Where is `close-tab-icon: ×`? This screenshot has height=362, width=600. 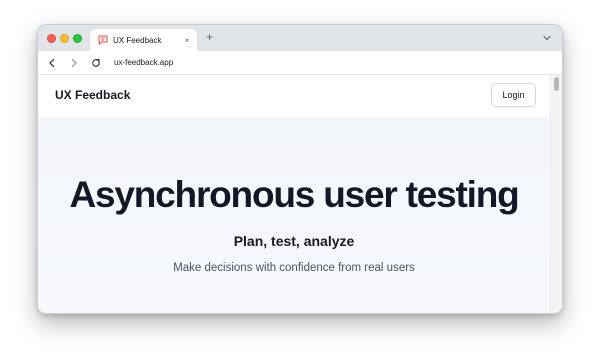
close-tab-icon: × is located at coordinates (187, 40).